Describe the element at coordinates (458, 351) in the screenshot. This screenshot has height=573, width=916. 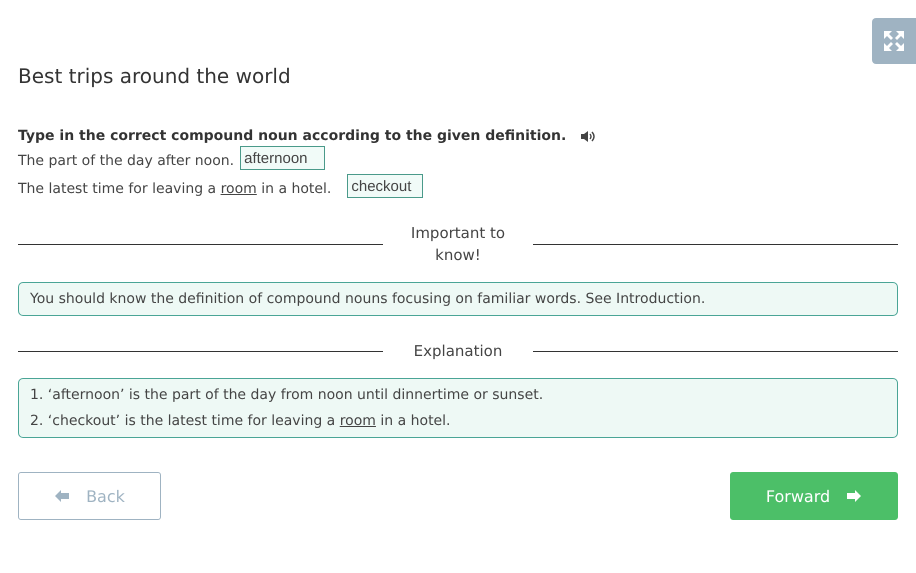
I see `section-heading: Explanation` at that location.